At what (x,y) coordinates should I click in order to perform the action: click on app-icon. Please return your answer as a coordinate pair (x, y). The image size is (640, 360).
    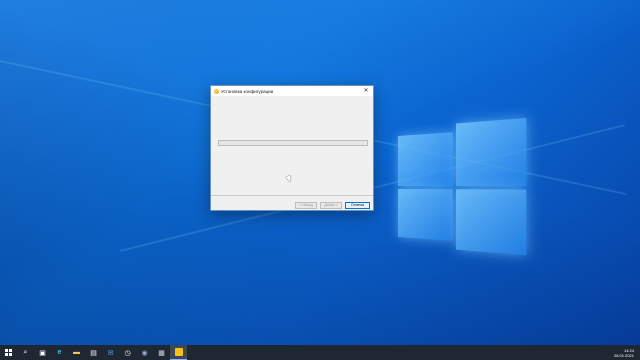
    Looking at the image, I should click on (216, 91).